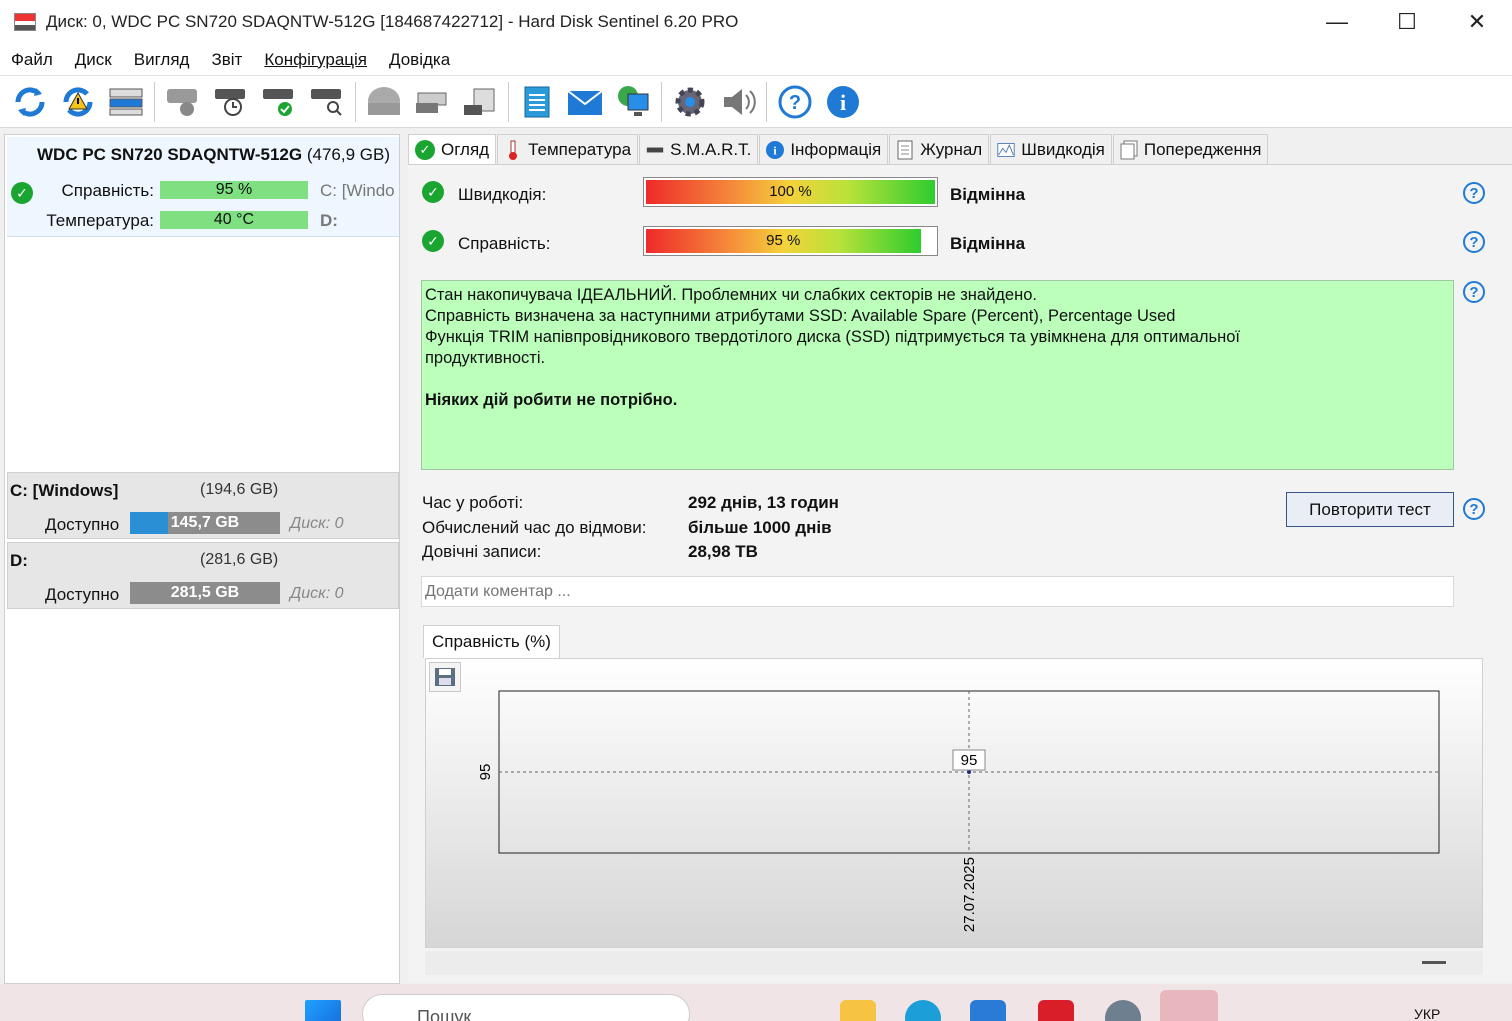 This screenshot has height=1021, width=1512. Describe the element at coordinates (432, 102) in the screenshot. I see `drive-copy-icon` at that location.